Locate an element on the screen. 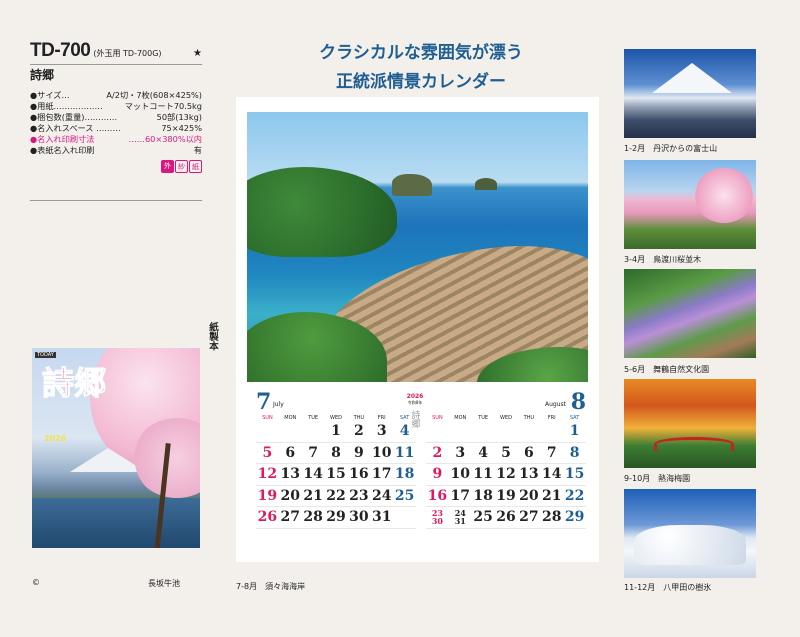 This screenshot has width=800, height=637. week-row: 5 6 7 8 9 10 11 is located at coordinates (336, 453).